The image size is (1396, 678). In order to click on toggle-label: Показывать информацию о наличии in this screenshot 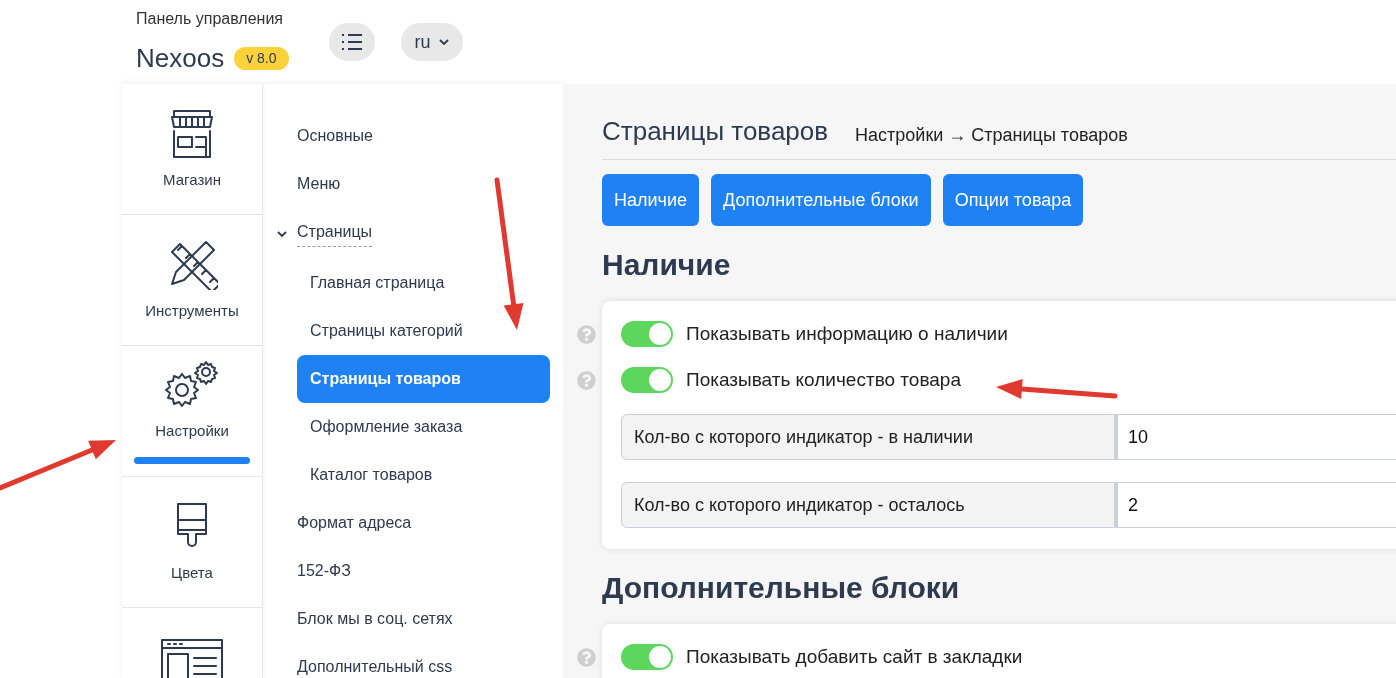, I will do `click(847, 333)`.